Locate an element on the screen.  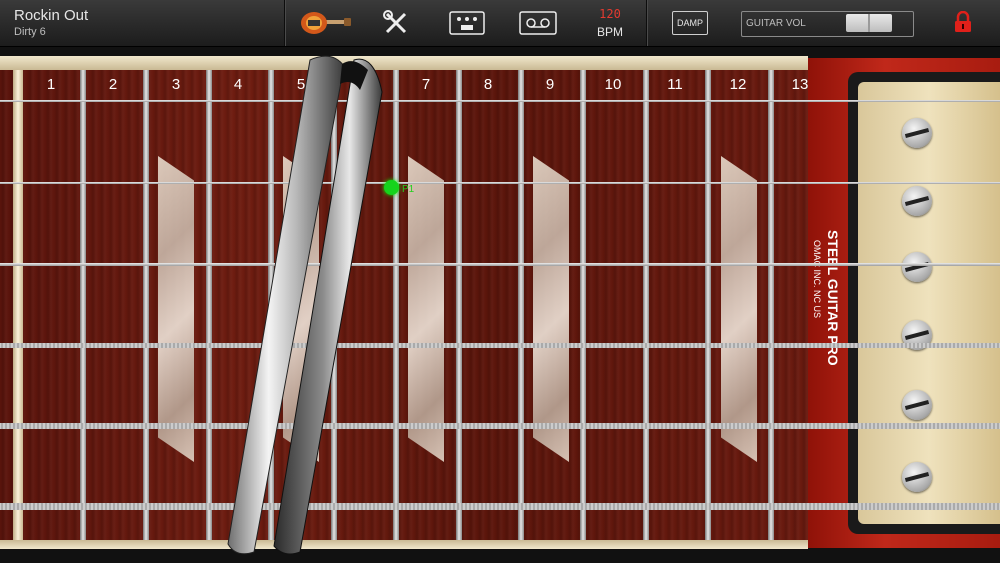
svg-text: OMAC INC. NC US is located at coordinates (817, 279).